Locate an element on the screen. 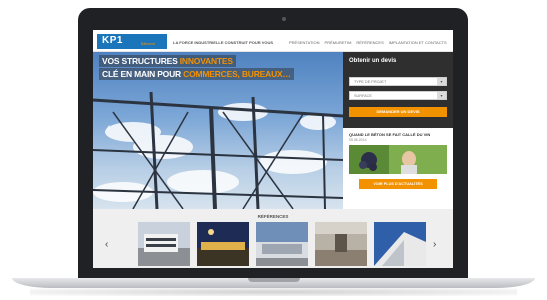  request-quote-button: DEMANDER UN DEVIS is located at coordinates (398, 112).